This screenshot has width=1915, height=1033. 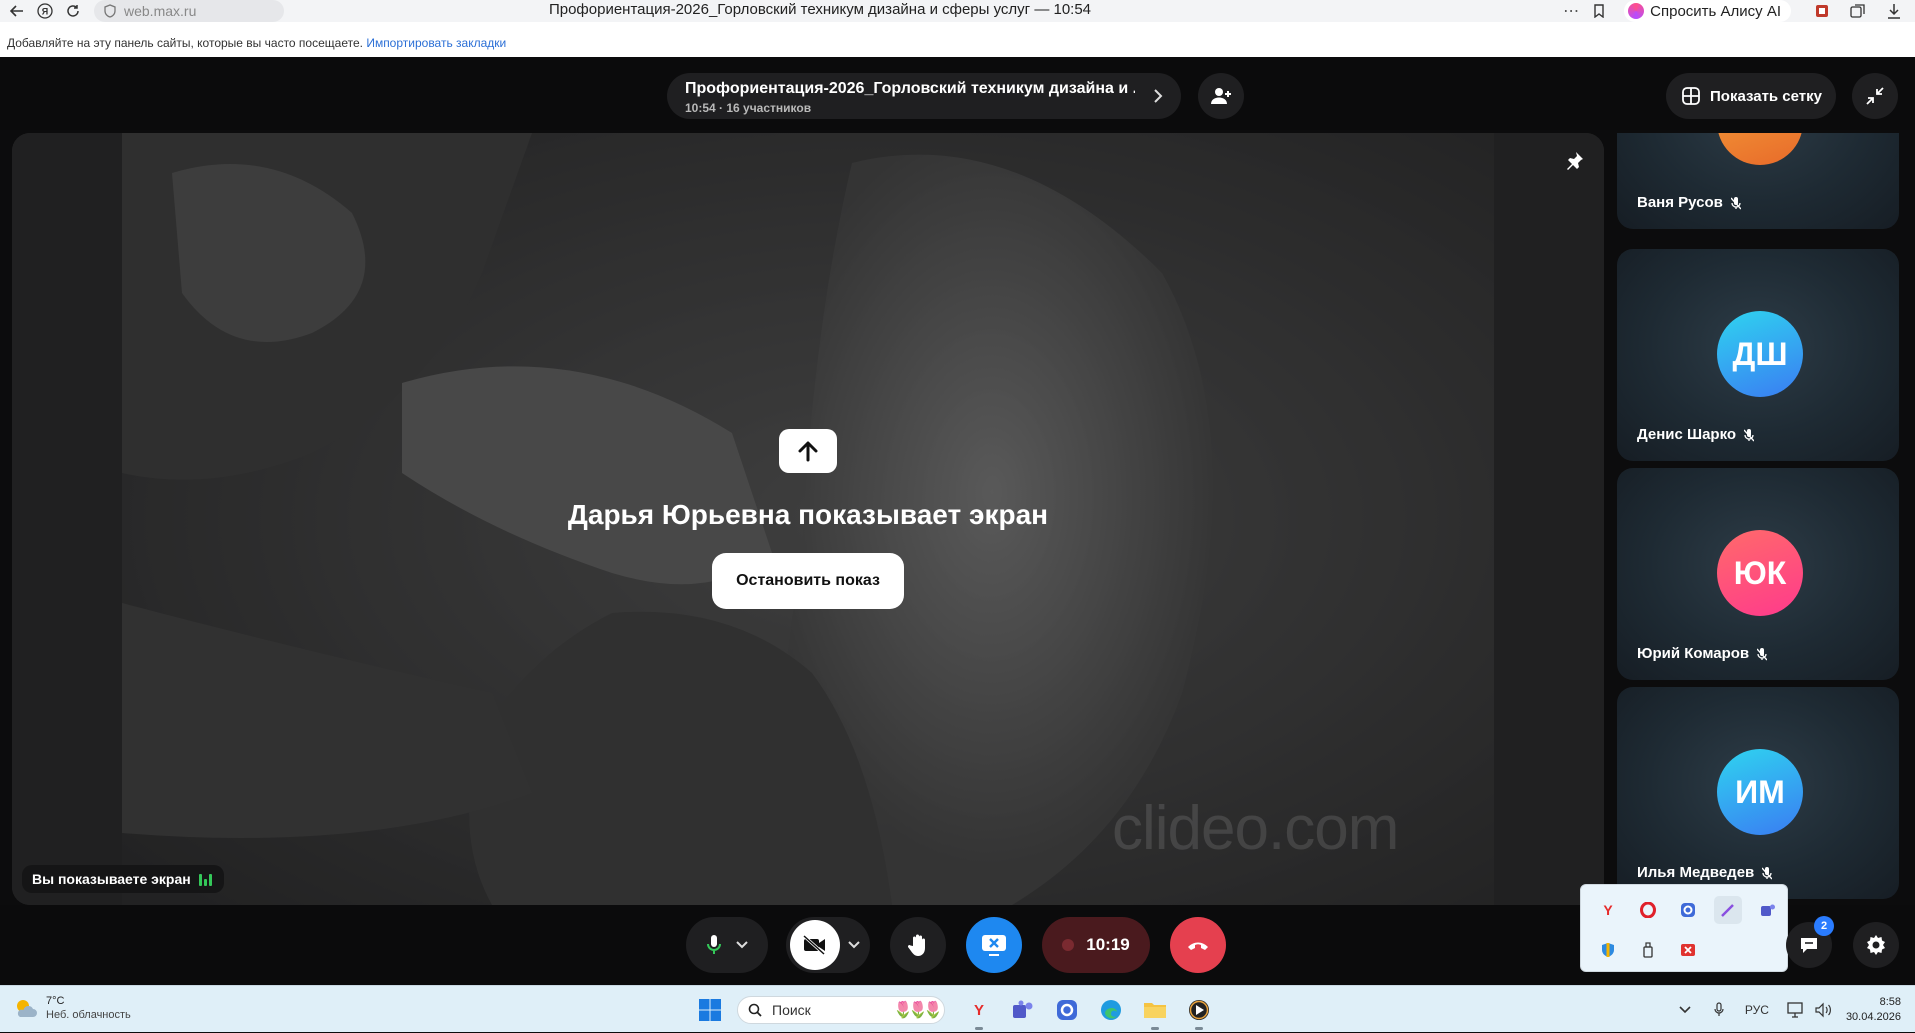 What do you see at coordinates (1758, 181) in the screenshot?
I see `participant-tile: ВР Ваня Русов` at bounding box center [1758, 181].